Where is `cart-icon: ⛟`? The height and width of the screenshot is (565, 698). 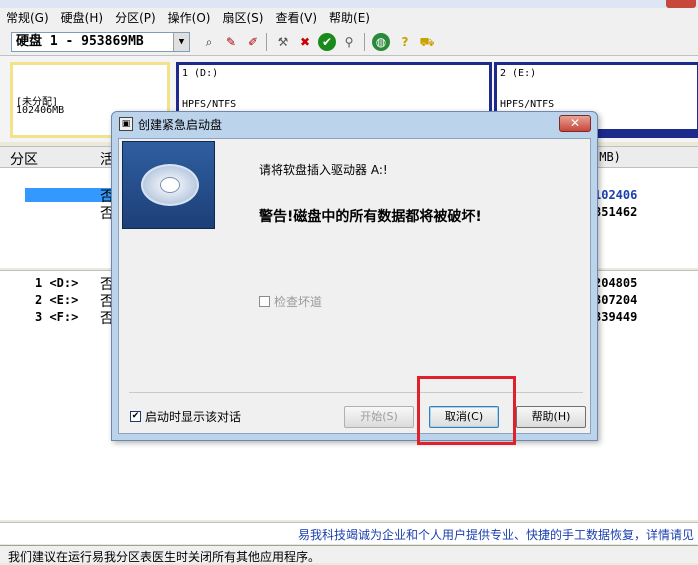 cart-icon: ⛟ is located at coordinates (427, 42).